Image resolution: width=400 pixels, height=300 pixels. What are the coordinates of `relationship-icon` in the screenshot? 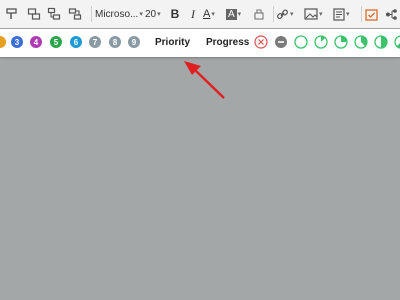 It's located at (75, 14).